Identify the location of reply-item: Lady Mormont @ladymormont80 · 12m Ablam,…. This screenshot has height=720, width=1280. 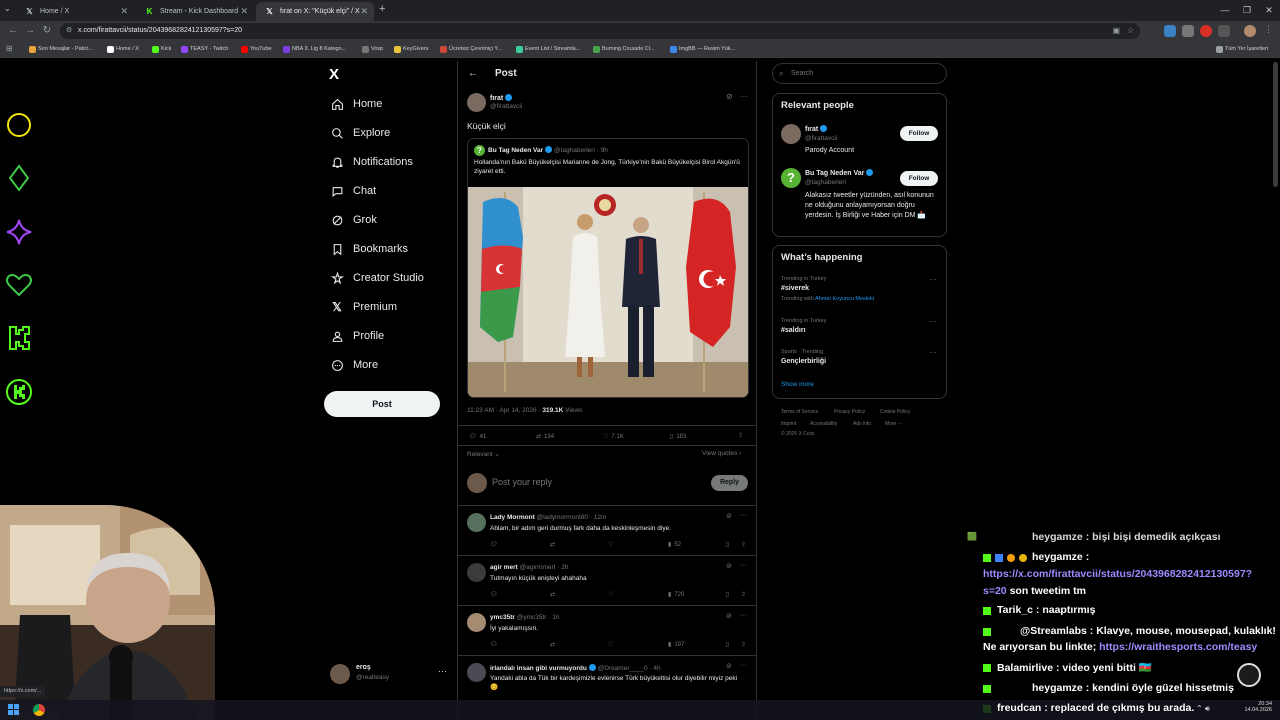
(607, 530).